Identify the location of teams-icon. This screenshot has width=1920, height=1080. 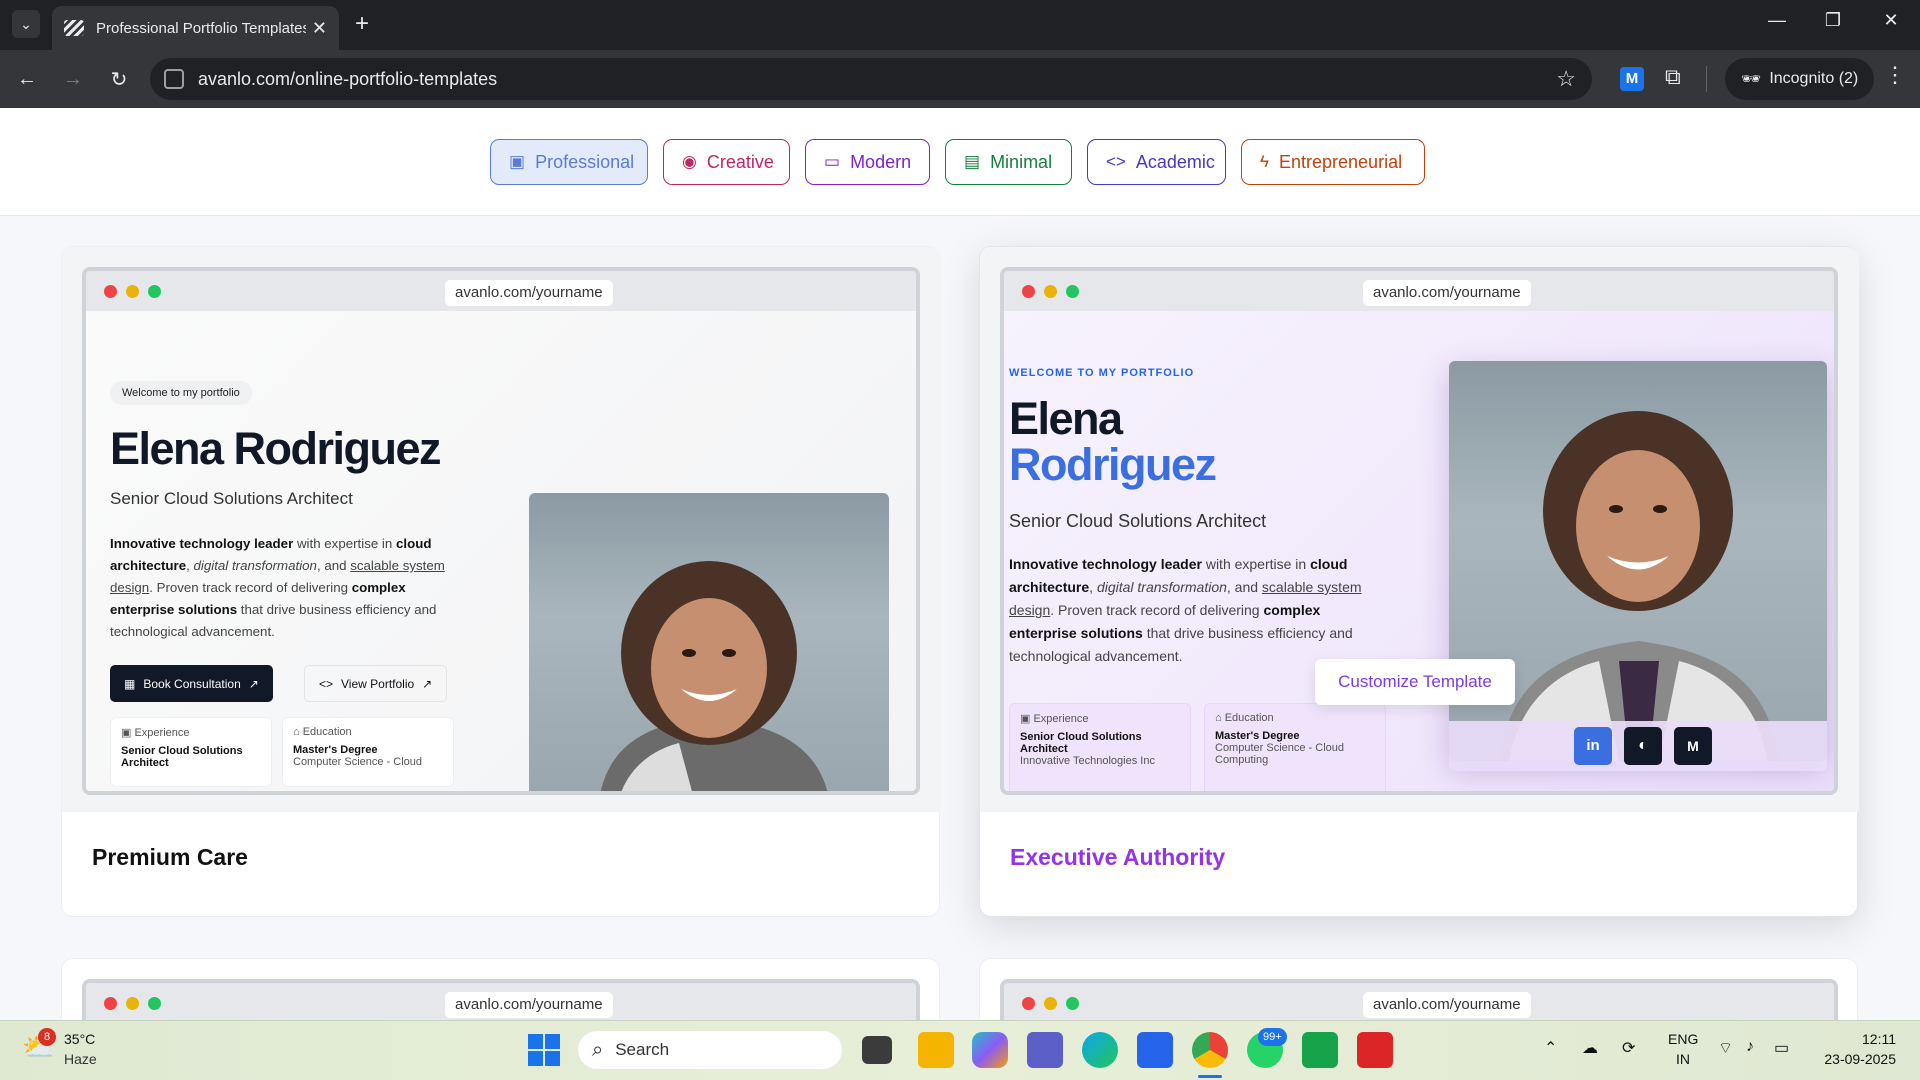
(1045, 1050).